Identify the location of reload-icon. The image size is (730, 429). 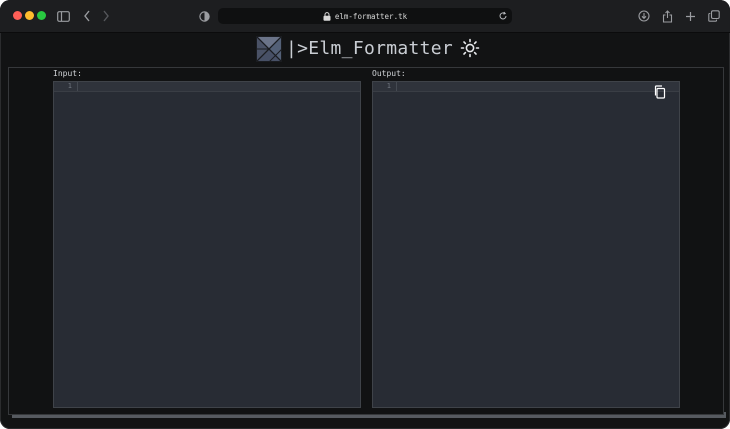
(503, 16).